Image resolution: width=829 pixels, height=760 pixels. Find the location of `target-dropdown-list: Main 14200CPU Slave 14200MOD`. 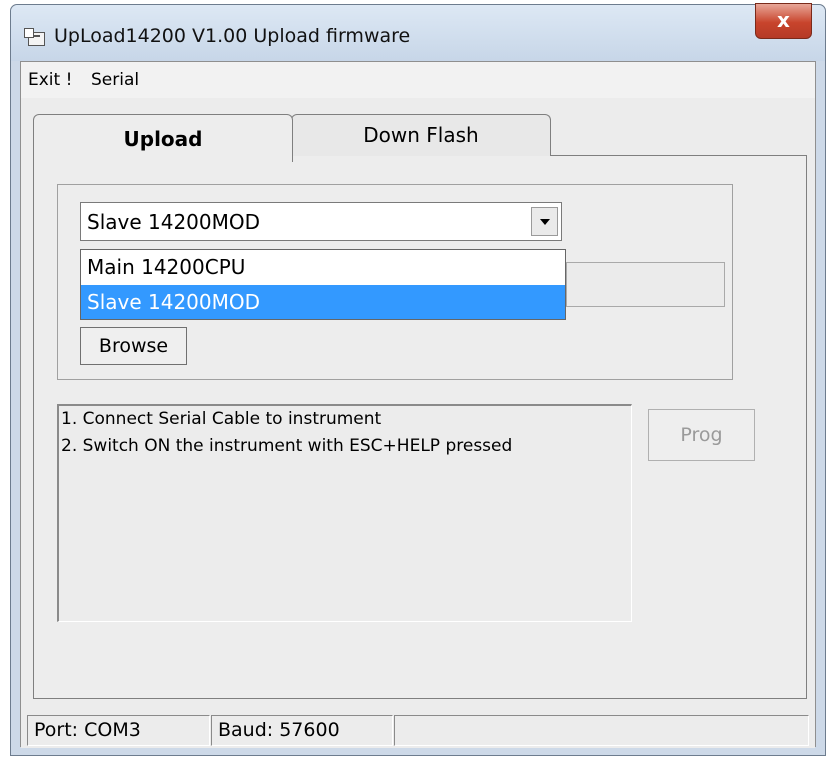

target-dropdown-list: Main 14200CPU Slave 14200MOD is located at coordinates (323, 284).